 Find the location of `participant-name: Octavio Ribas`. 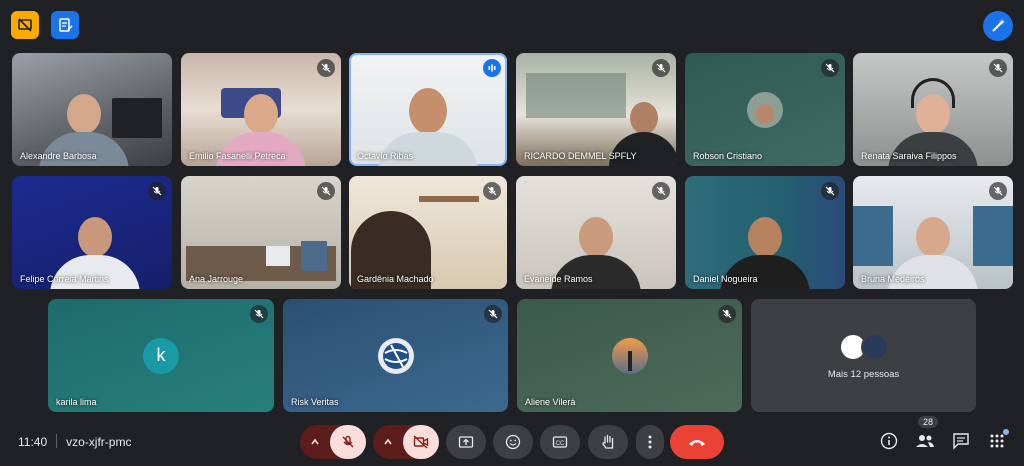

participant-name: Octavio Ribas is located at coordinates (385, 156).